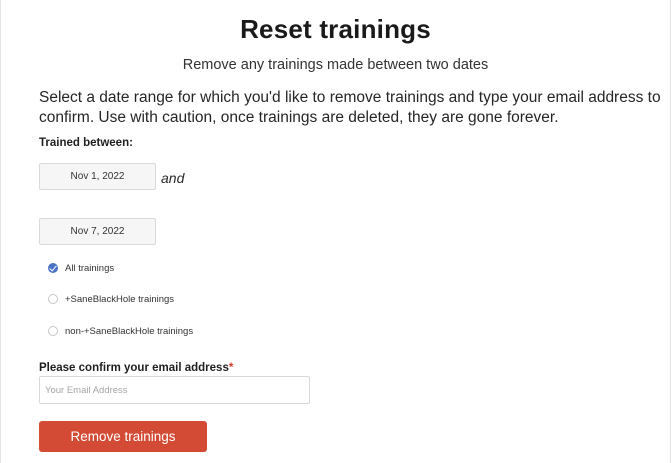 This screenshot has width=671, height=463. I want to click on radio-label: +SaneBlackHole trainings, so click(120, 299).